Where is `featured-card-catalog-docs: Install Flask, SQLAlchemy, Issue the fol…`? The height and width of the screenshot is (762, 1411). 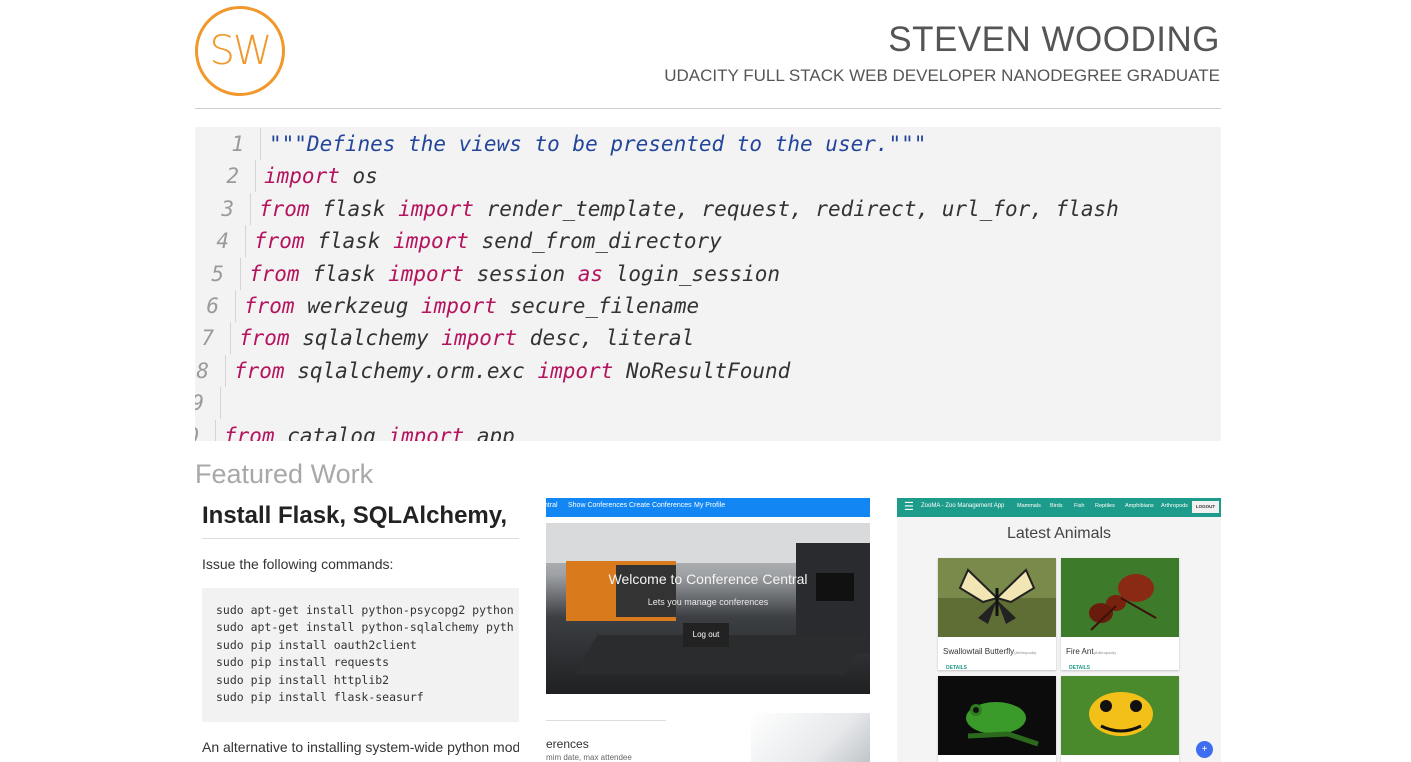
featured-card-catalog-docs: Install Flask, SQLAlchemy, Issue the fol… is located at coordinates (357, 630).